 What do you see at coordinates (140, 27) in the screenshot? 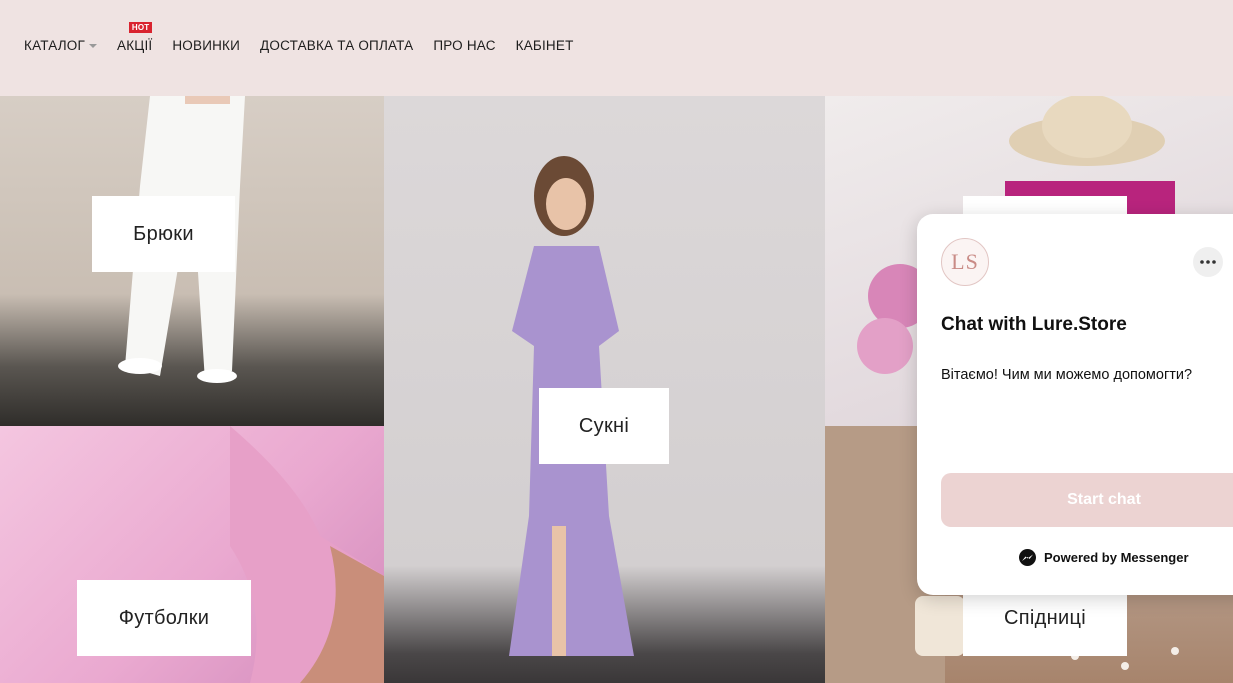
I see `hot-badge: HOT` at bounding box center [140, 27].